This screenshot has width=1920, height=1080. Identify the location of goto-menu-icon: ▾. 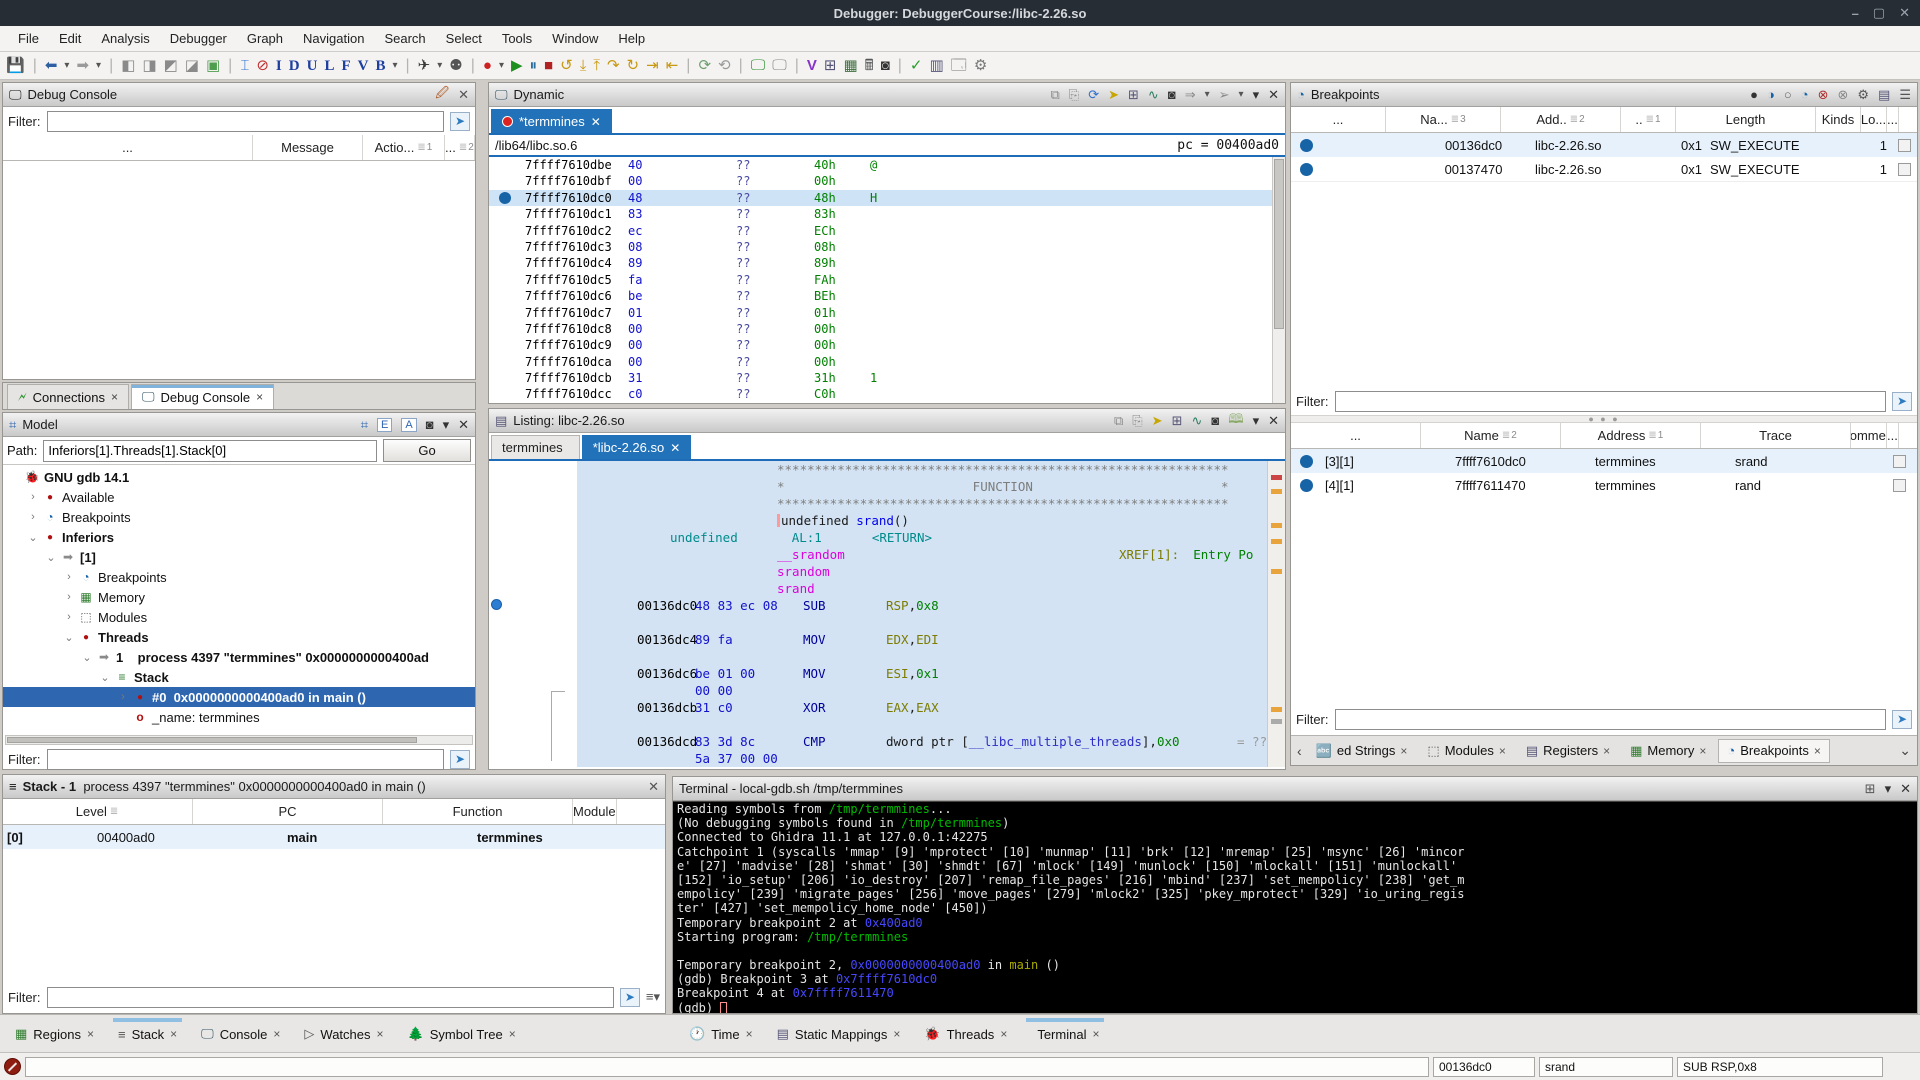
(1207, 94).